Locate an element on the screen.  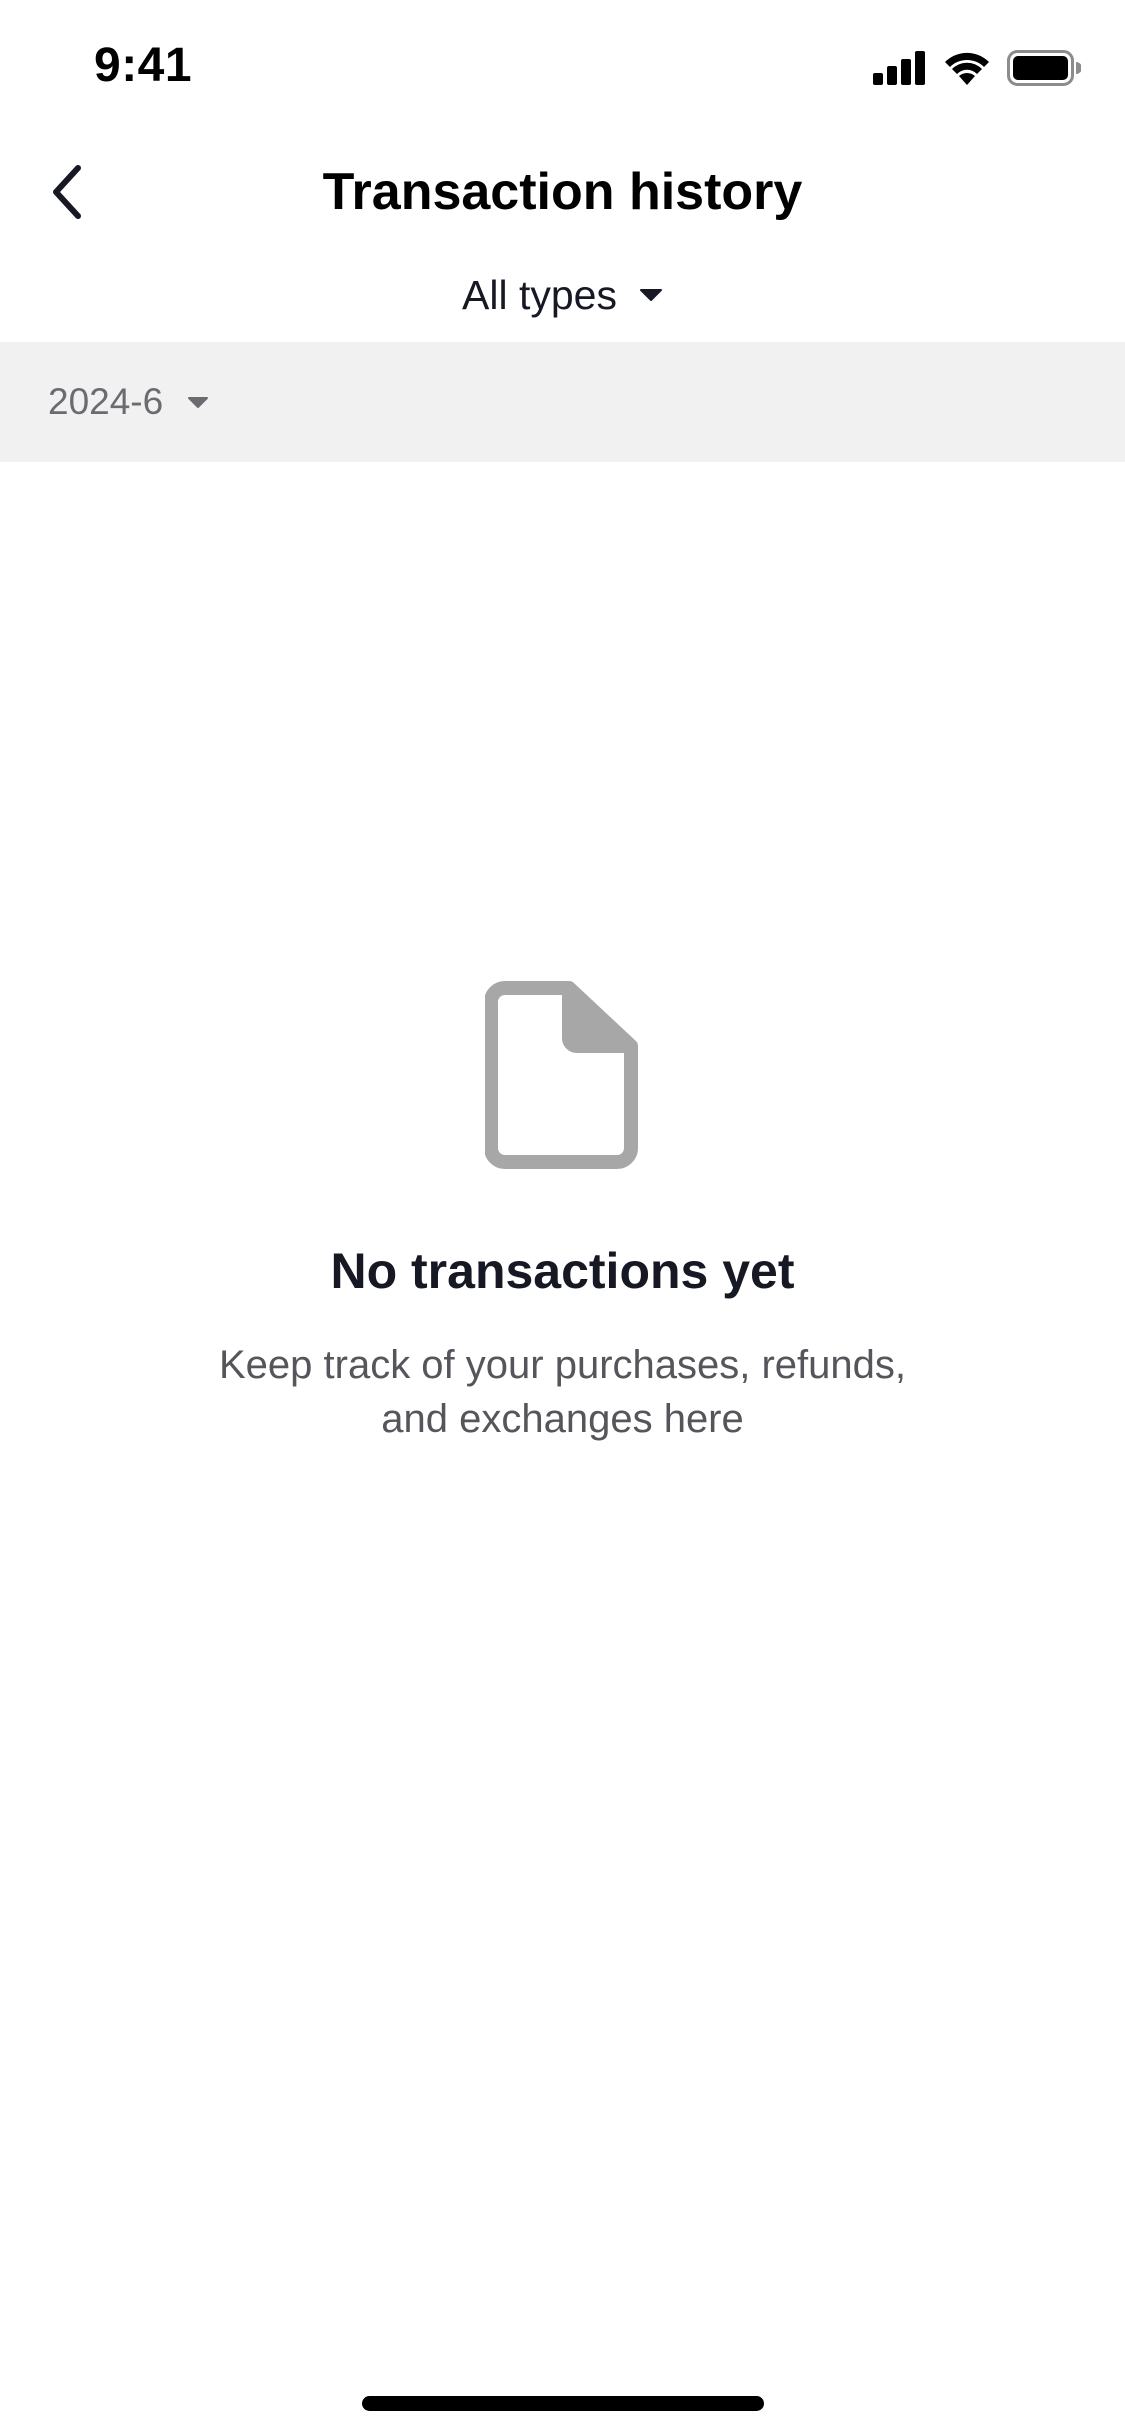
battery-icon is located at coordinates (1044, 68).